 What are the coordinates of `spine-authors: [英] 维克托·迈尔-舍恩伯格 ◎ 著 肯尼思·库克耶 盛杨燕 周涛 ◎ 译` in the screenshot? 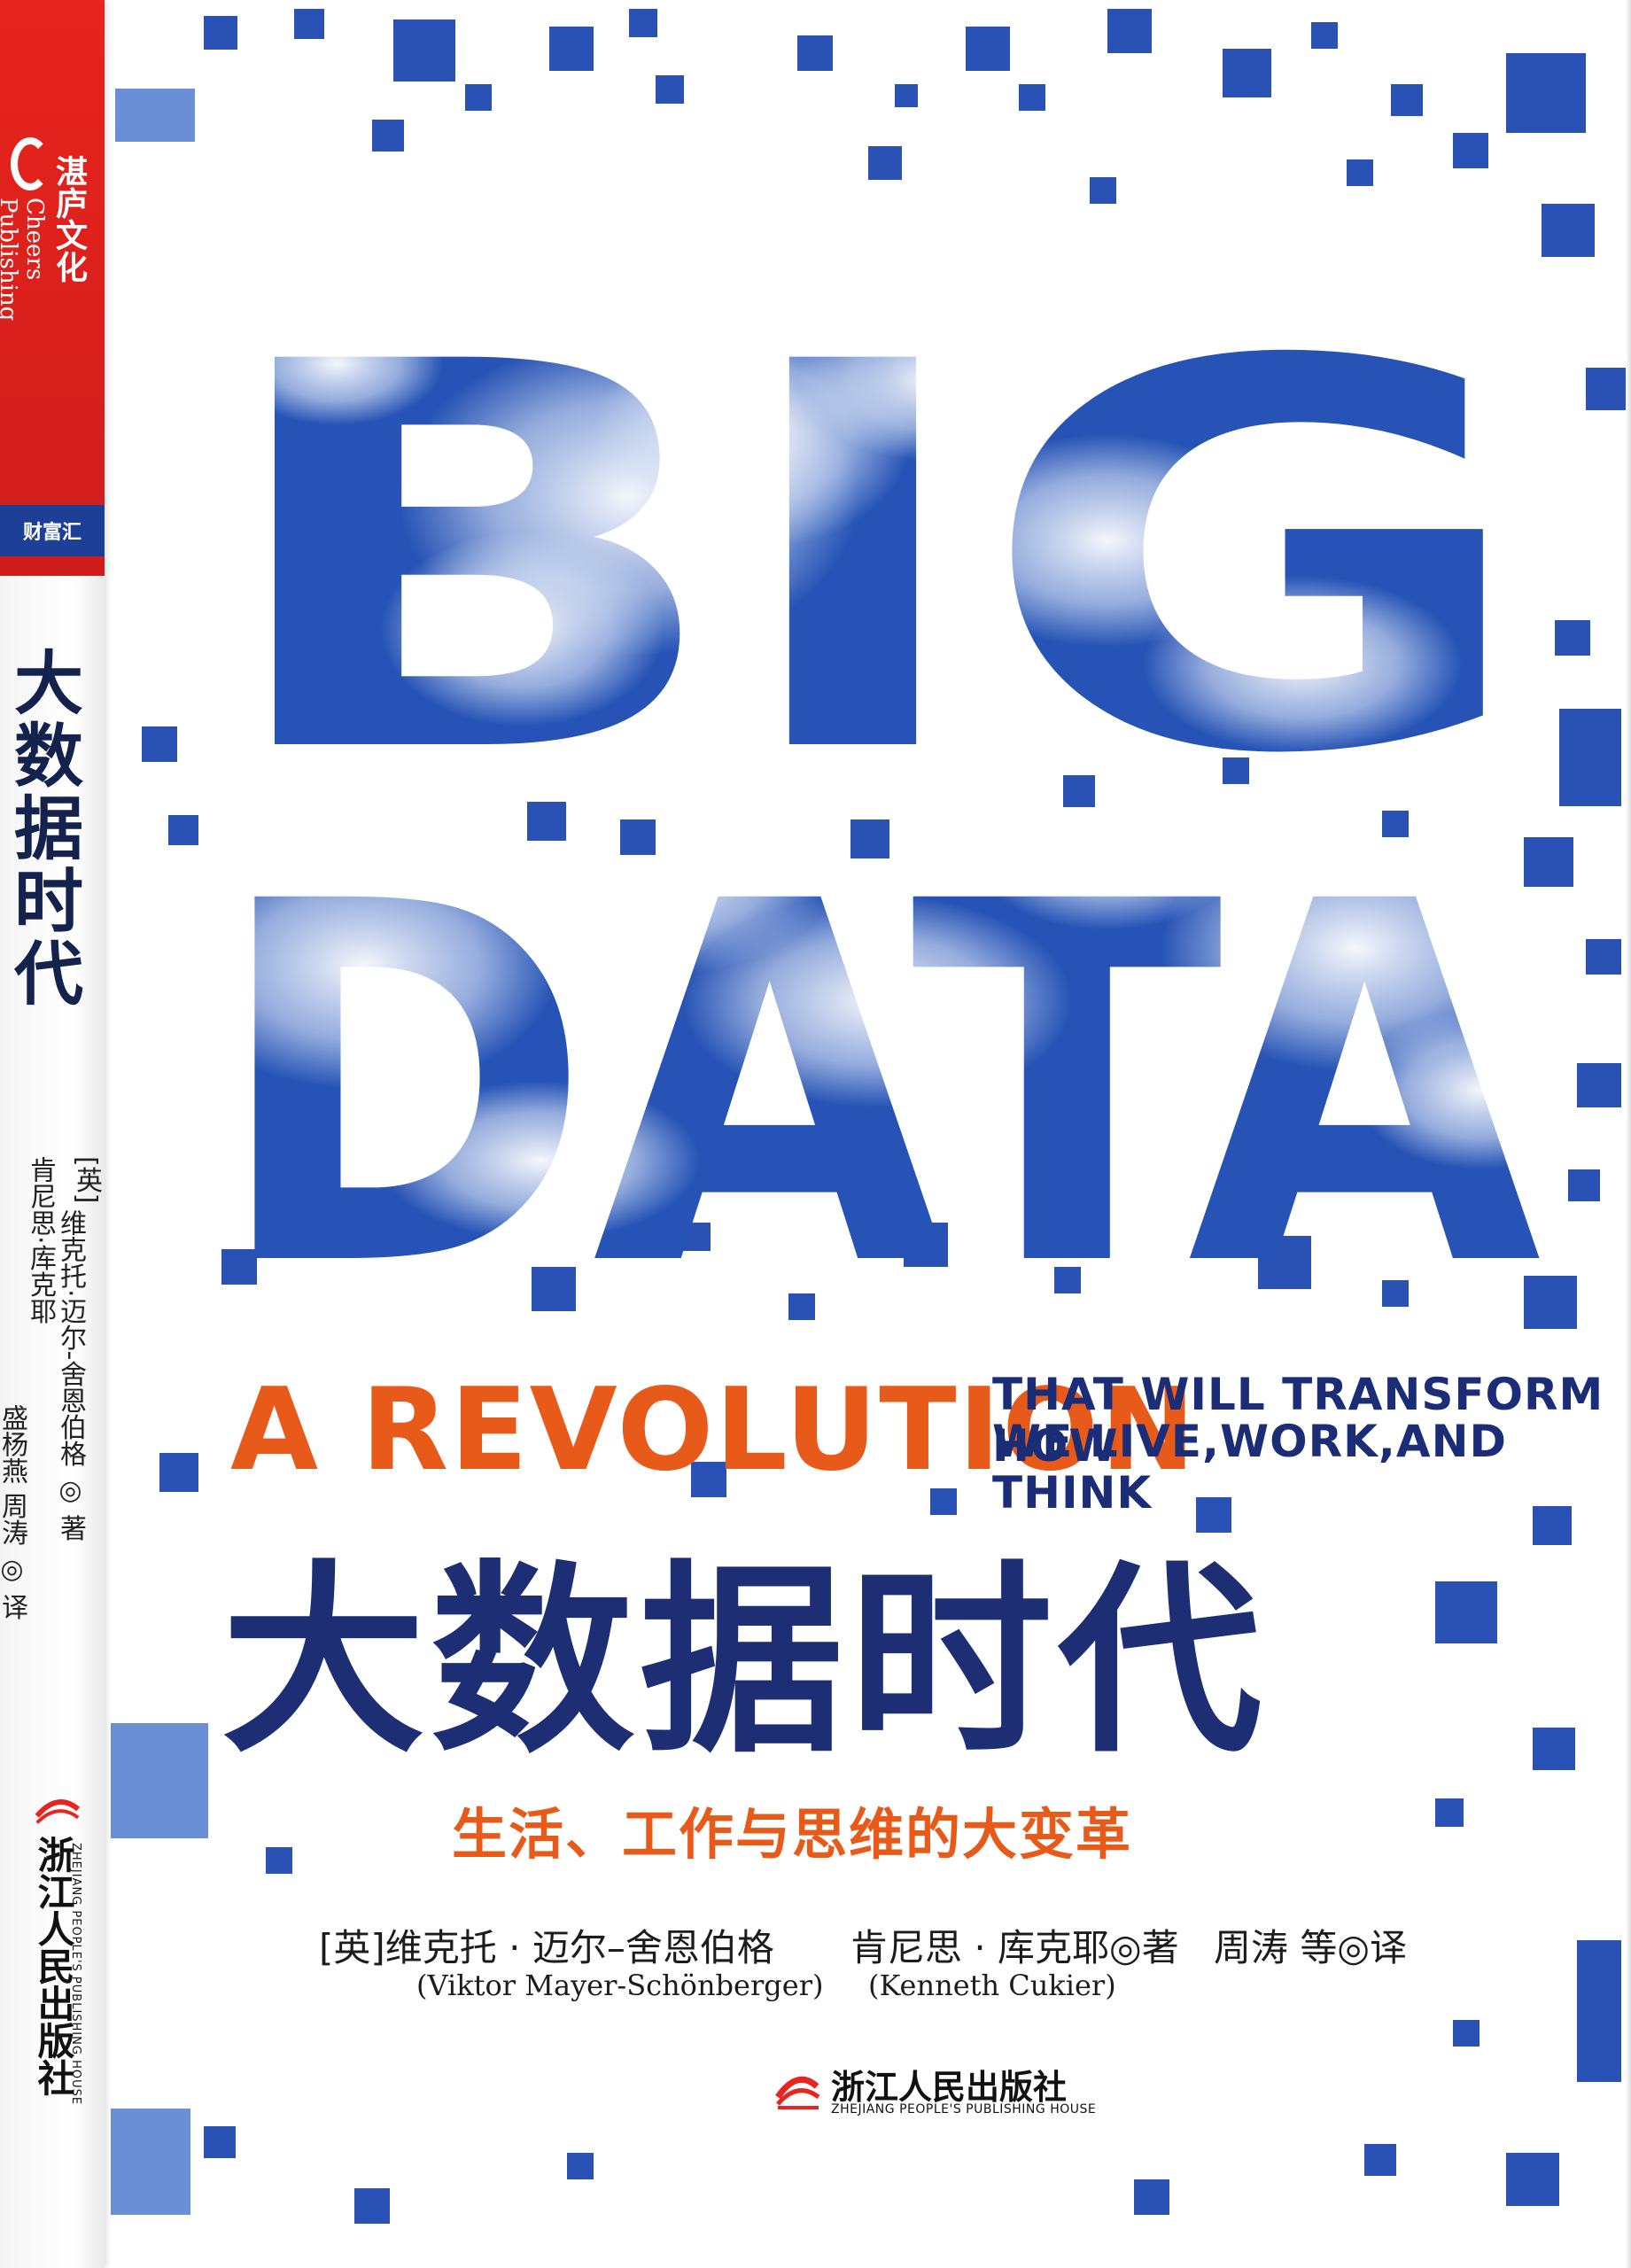 It's located at (51, 1404).